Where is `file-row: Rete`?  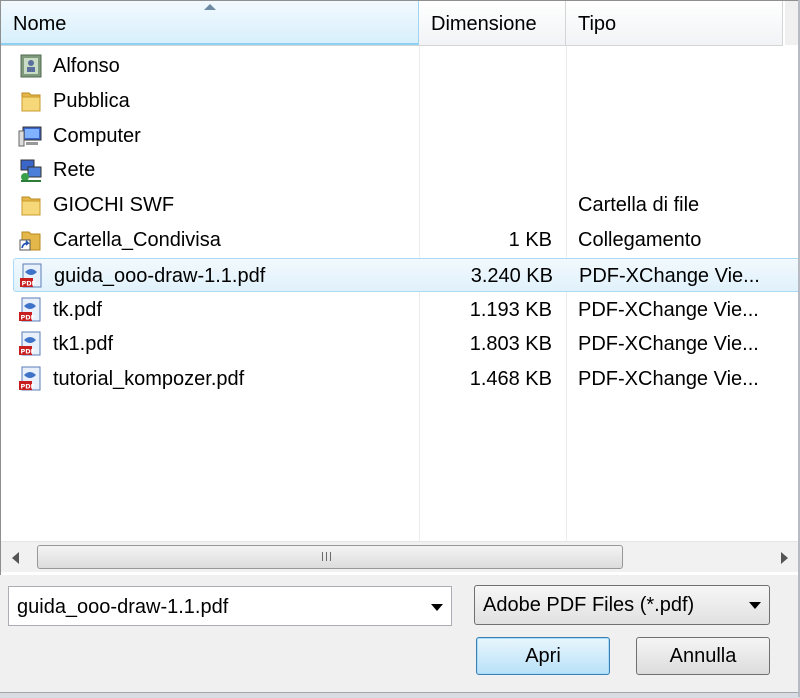 file-row: Rete is located at coordinates (400, 170).